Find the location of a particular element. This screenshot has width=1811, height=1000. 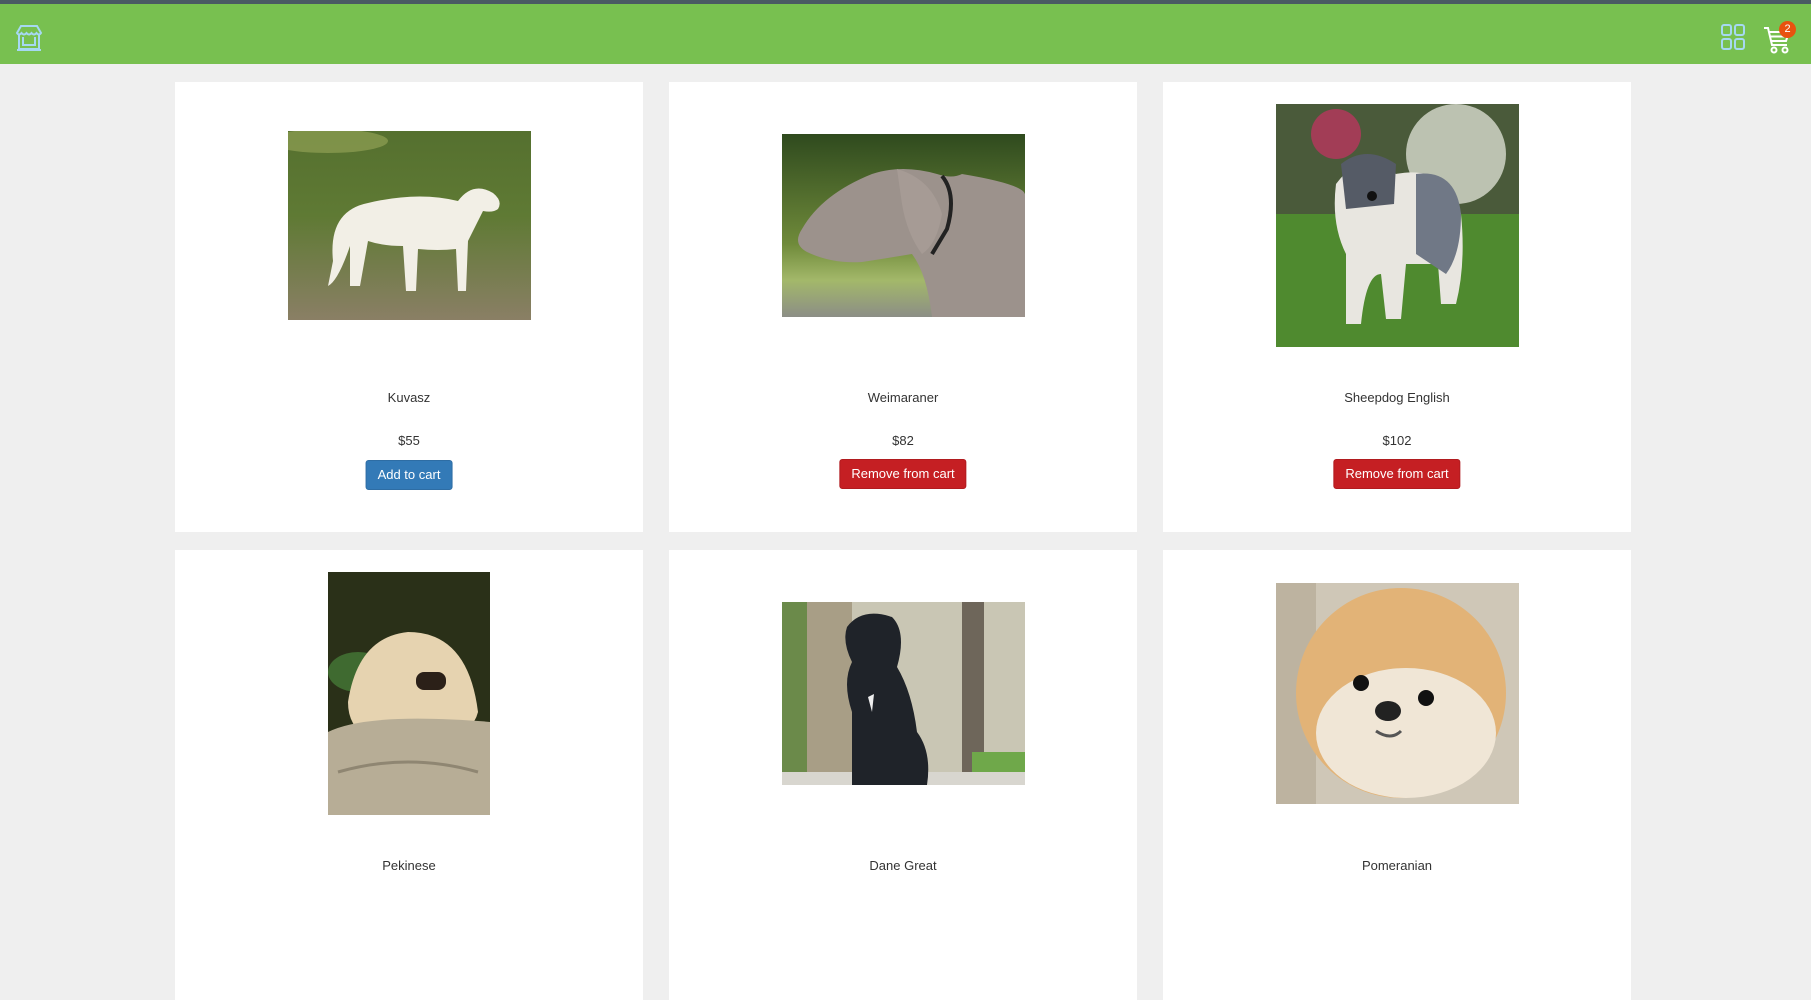

product-name: Pomeranian is located at coordinates (1397, 865).